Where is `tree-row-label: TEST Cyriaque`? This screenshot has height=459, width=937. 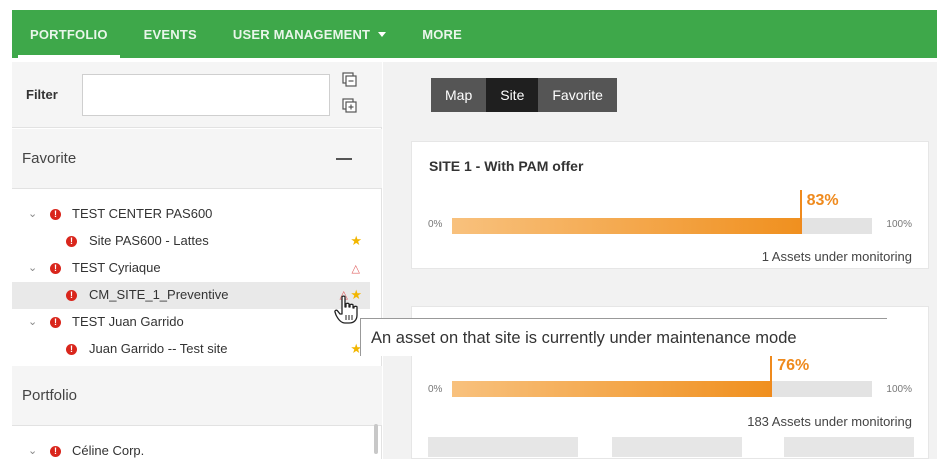
tree-row-label: TEST Cyriaque is located at coordinates (116, 267).